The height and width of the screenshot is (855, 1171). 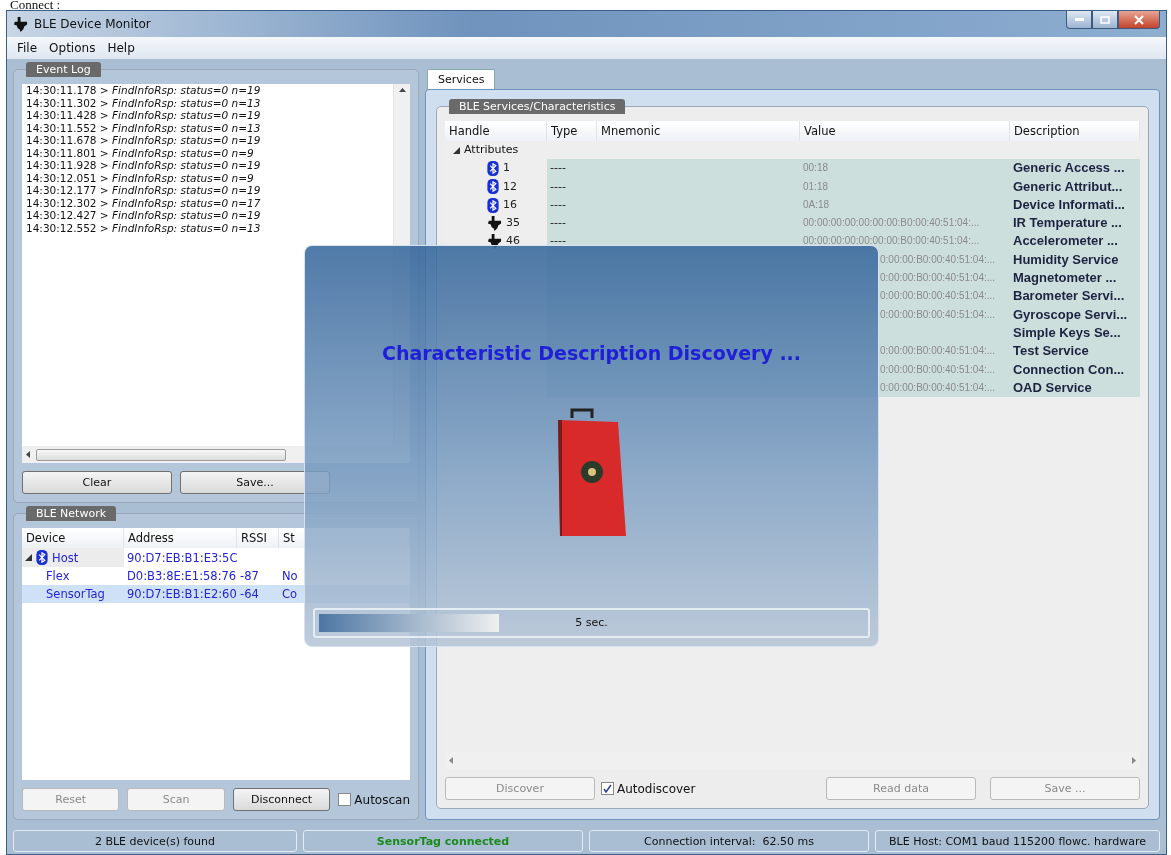 What do you see at coordinates (513, 223) in the screenshot?
I see `table-cell-text: 35` at bounding box center [513, 223].